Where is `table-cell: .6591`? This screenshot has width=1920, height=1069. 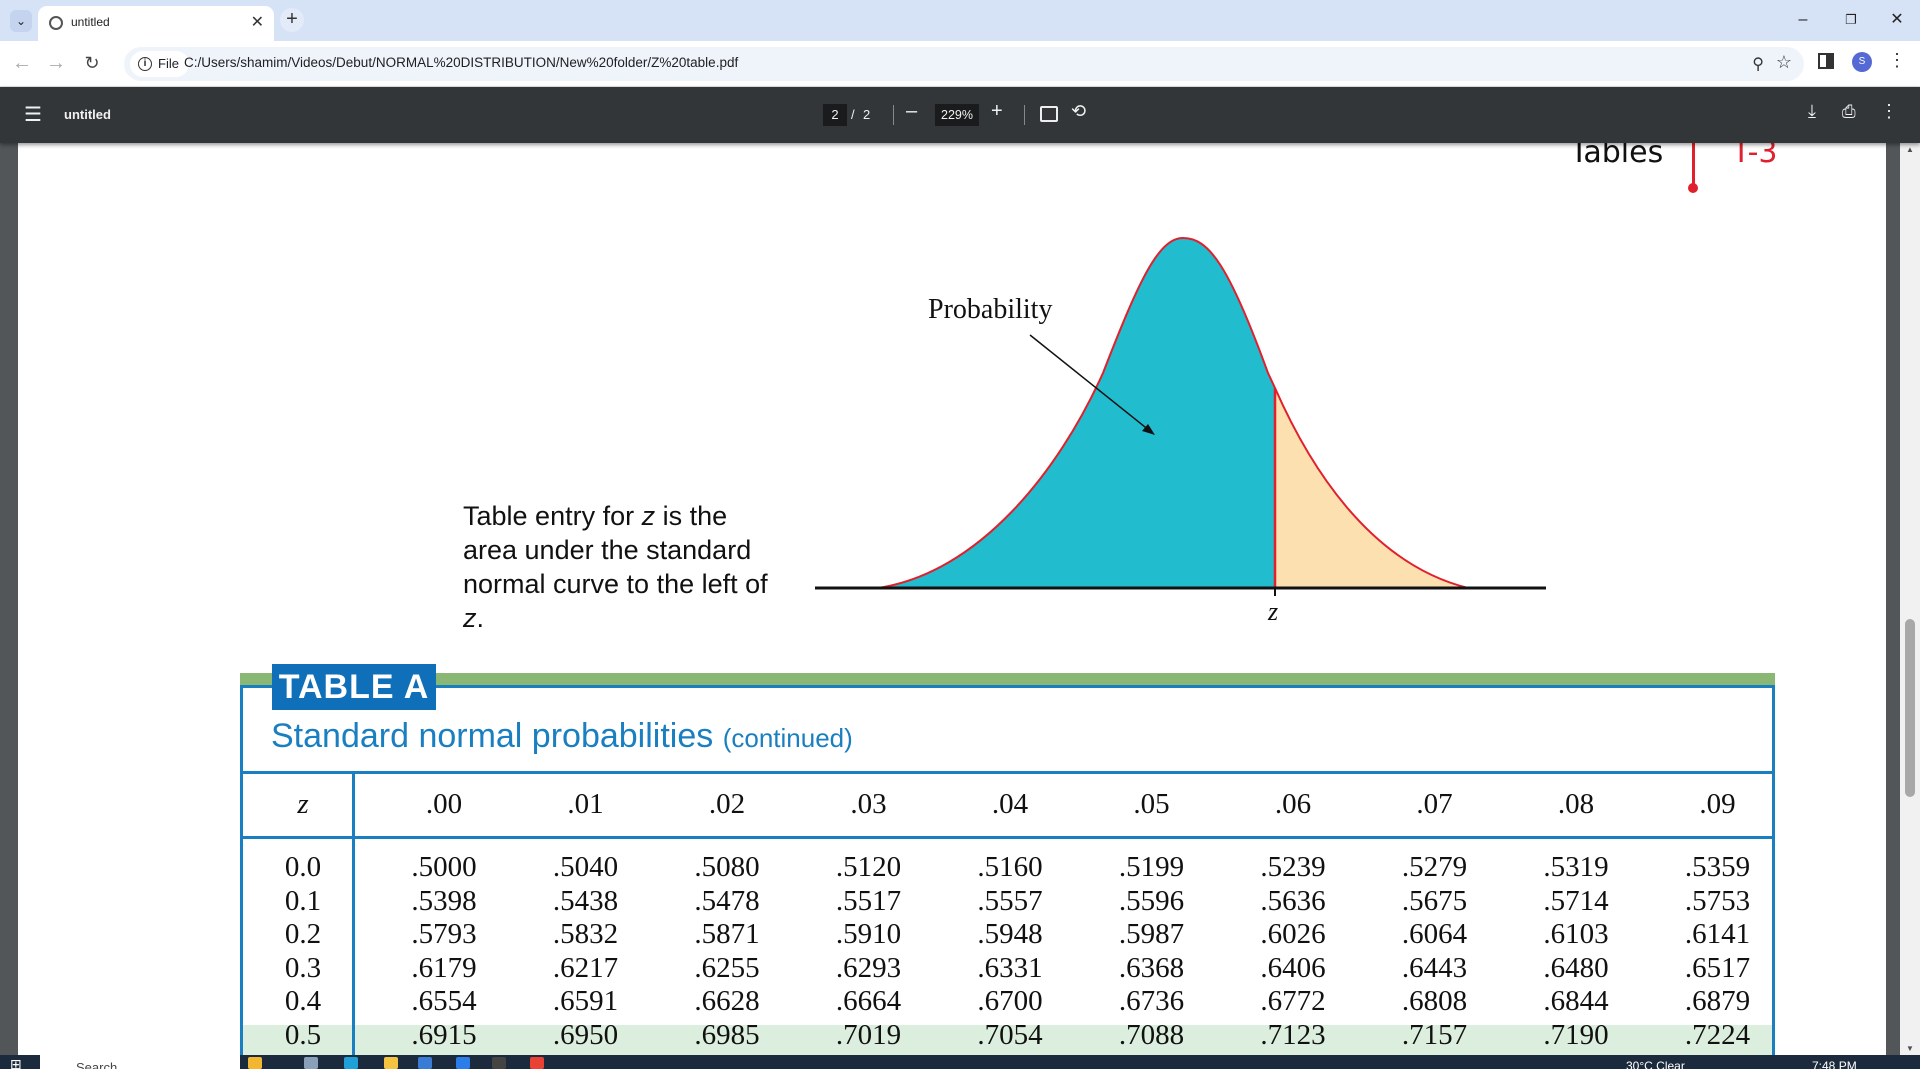
table-cell: .6591 is located at coordinates (585, 1001).